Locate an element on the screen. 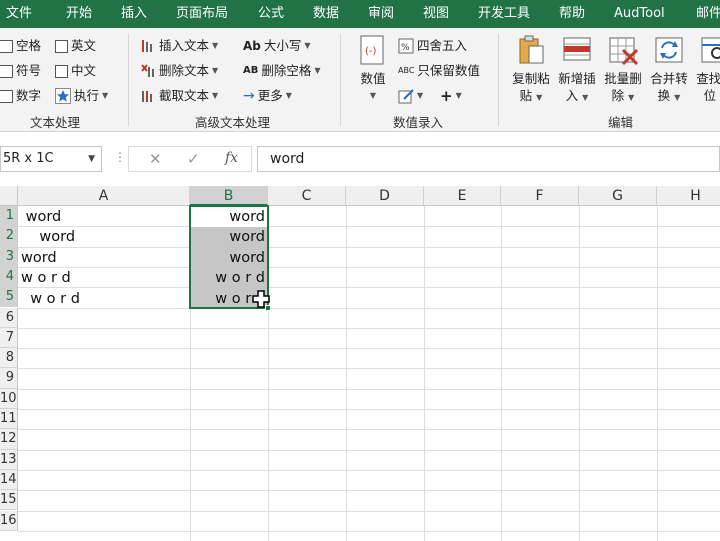  row-header: 2 is located at coordinates (9, 236).